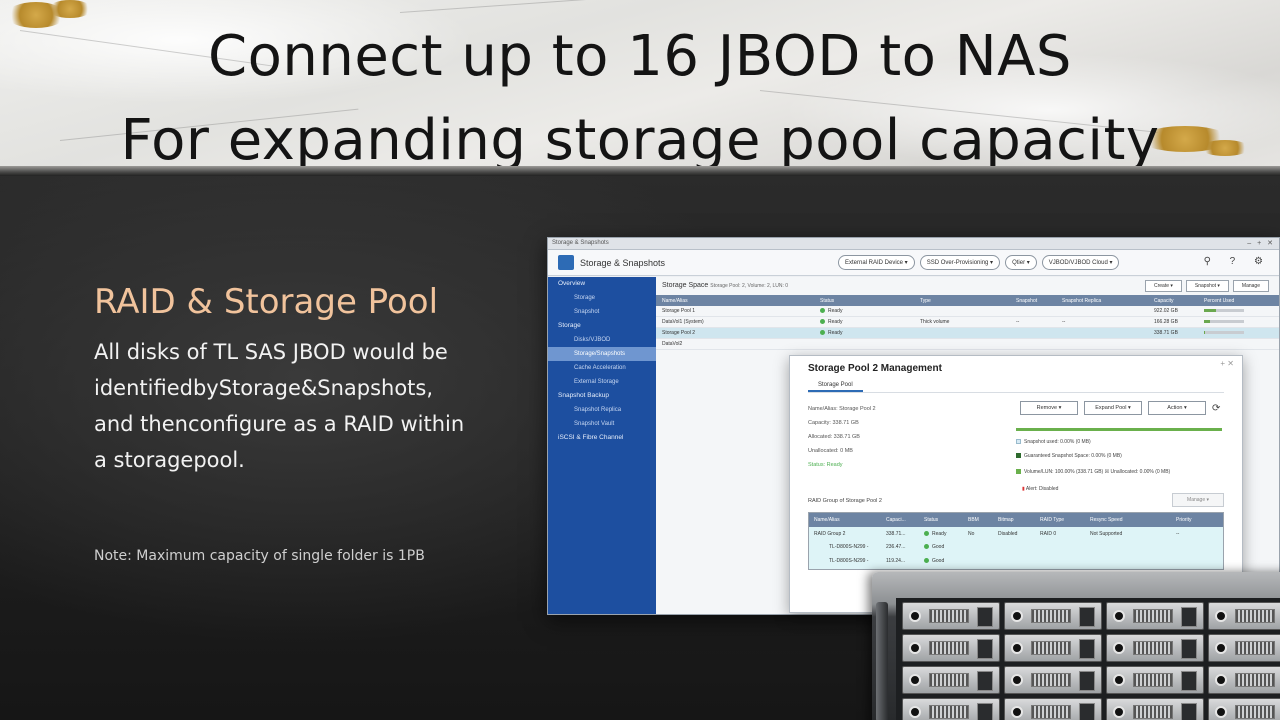 The width and height of the screenshot is (1280, 720). Describe the element at coordinates (1016, 546) in the screenshot. I see `table-row: TL-D800S-N299 - 236.47... Good` at that location.